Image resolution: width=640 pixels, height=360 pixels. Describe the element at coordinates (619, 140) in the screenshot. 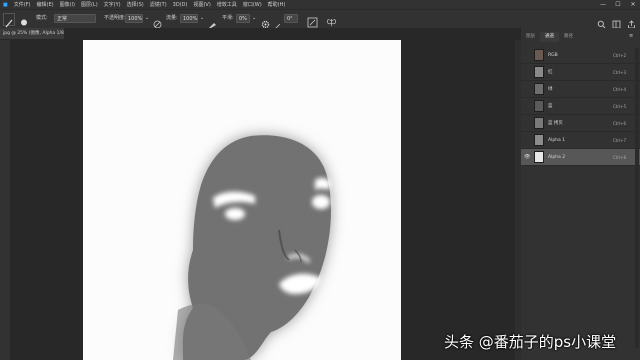

I see `channel-shortcut: Ctrl+7` at that location.